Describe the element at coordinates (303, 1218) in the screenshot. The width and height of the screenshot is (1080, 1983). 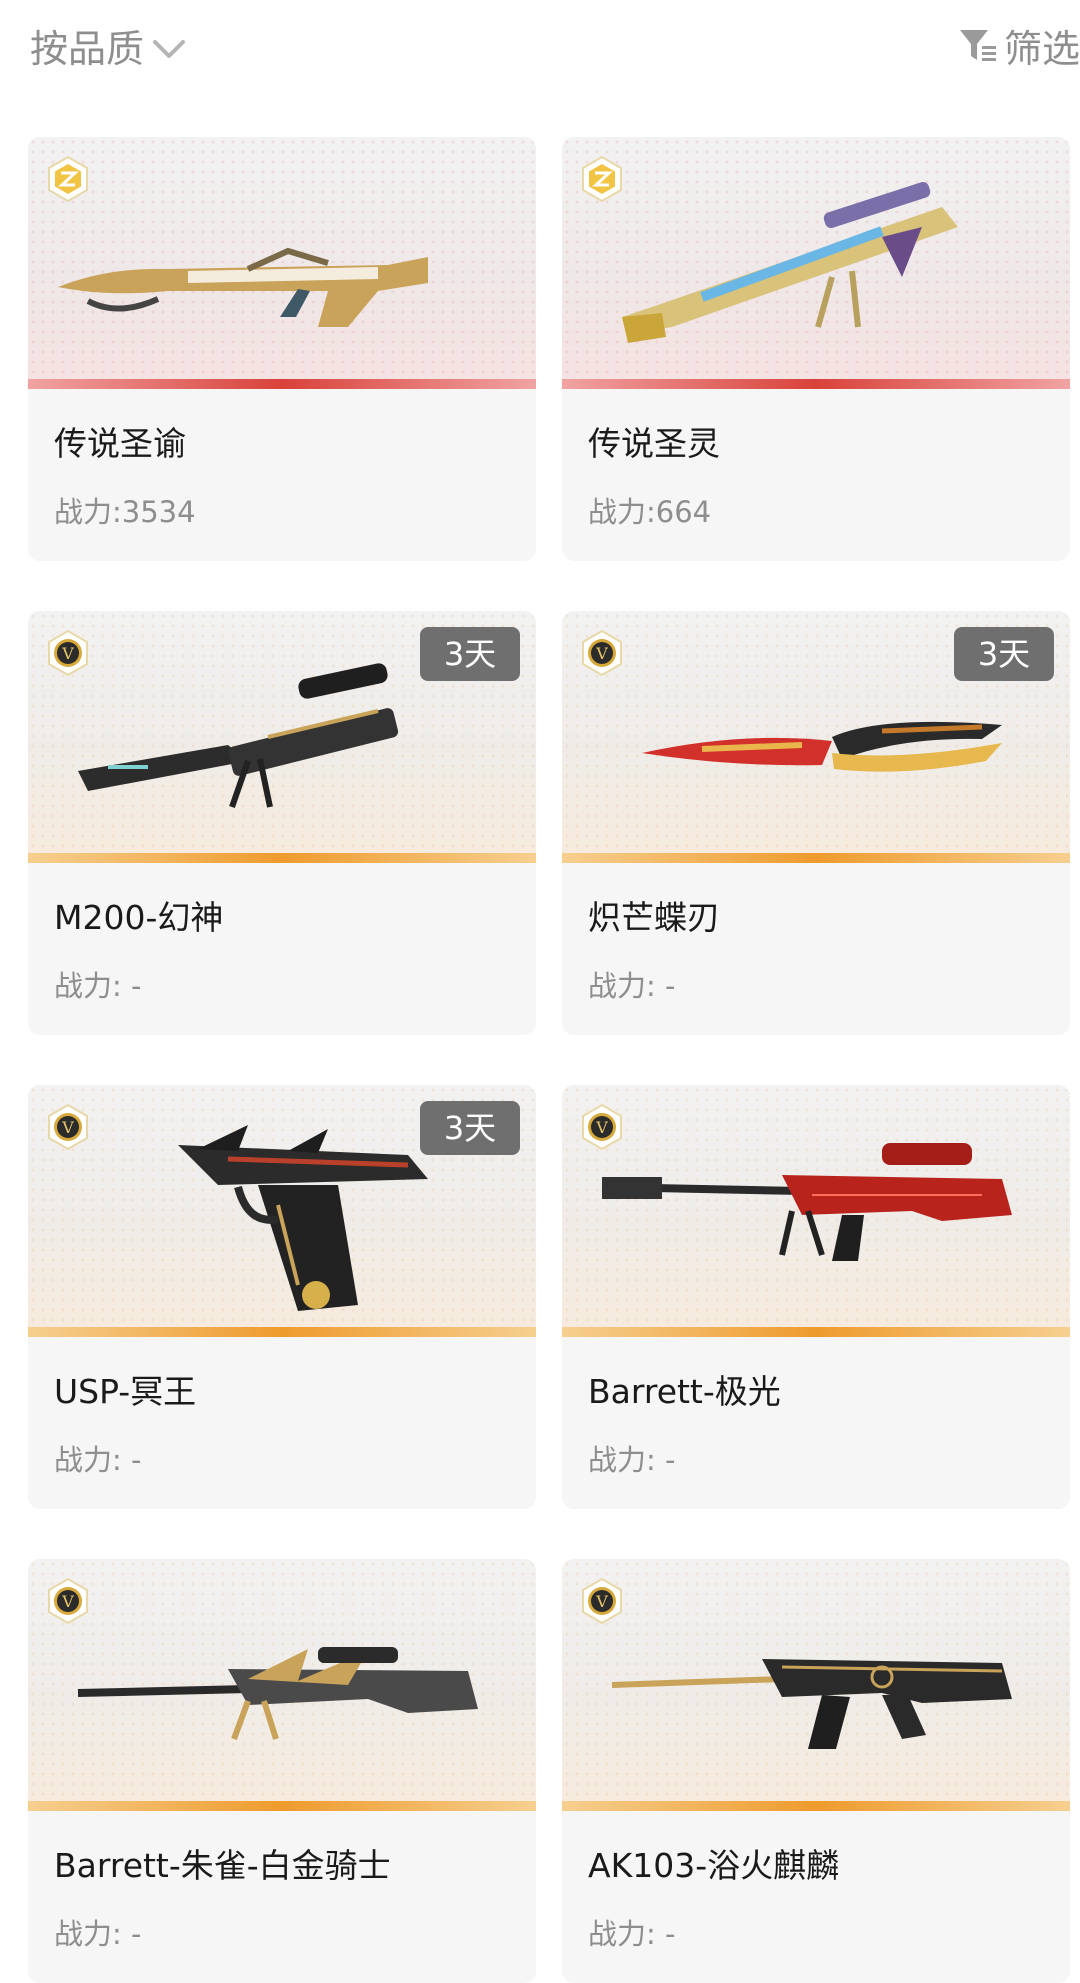
I see `pistol-skin-icon` at that location.